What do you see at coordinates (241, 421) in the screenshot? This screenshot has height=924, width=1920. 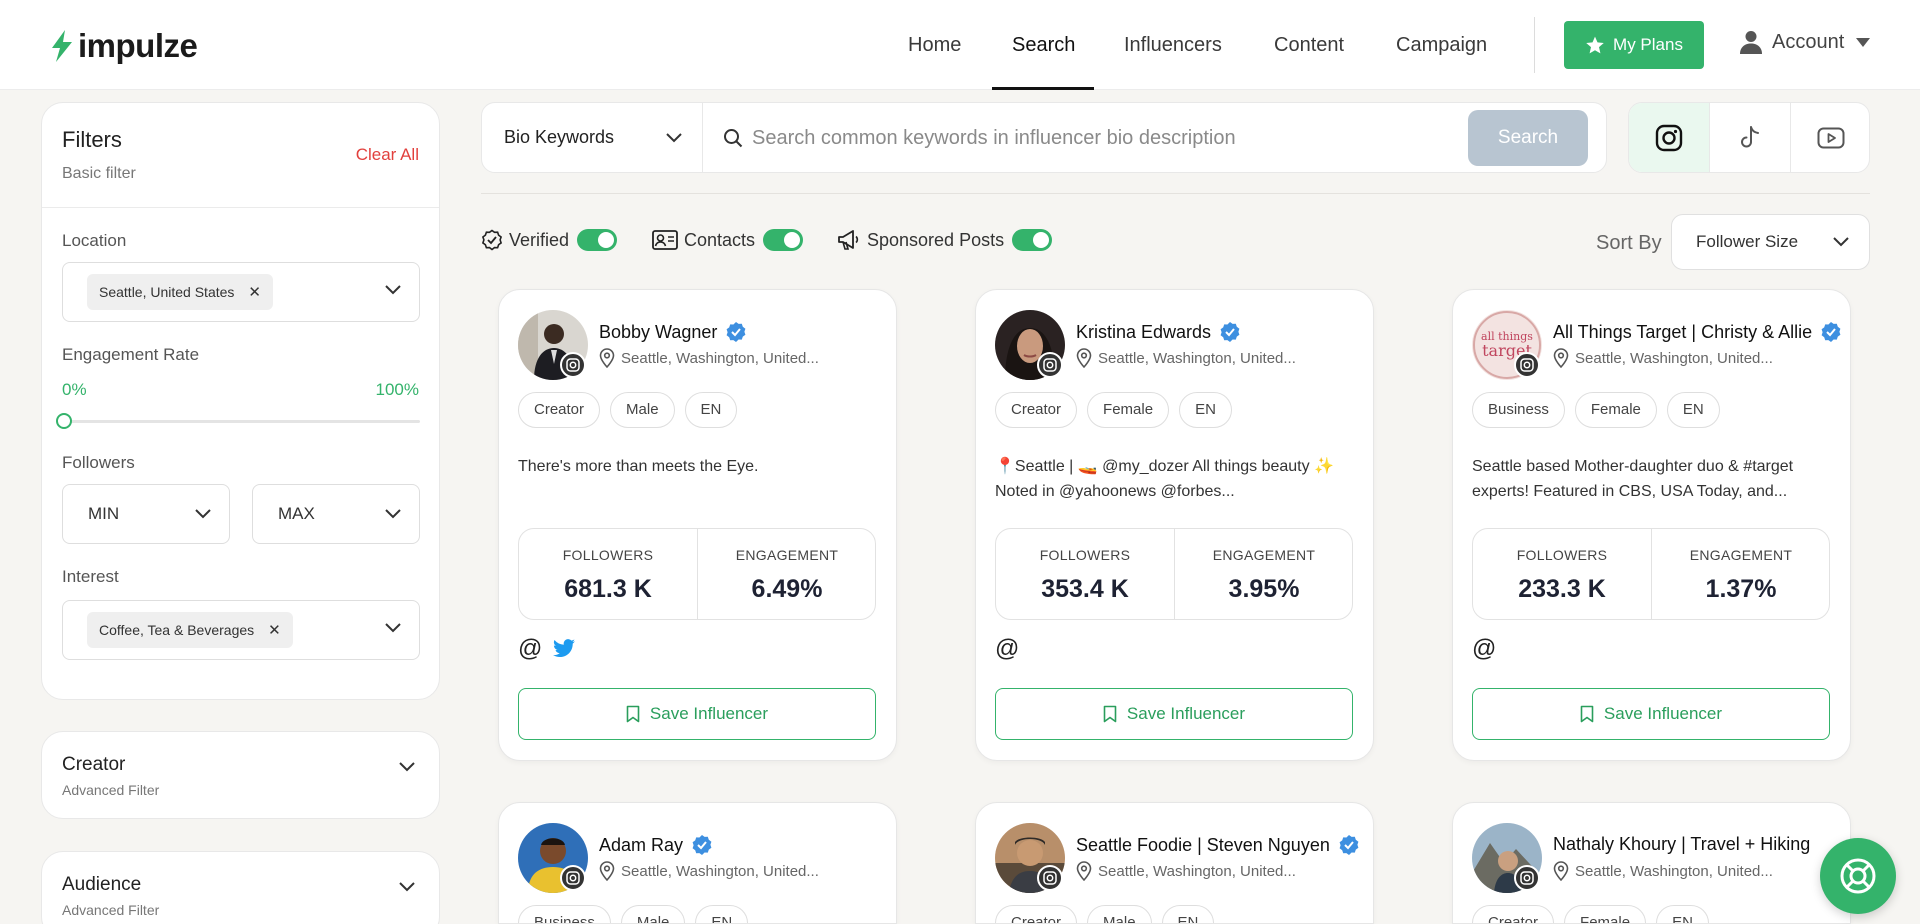 I see `engagement-slider-track` at bounding box center [241, 421].